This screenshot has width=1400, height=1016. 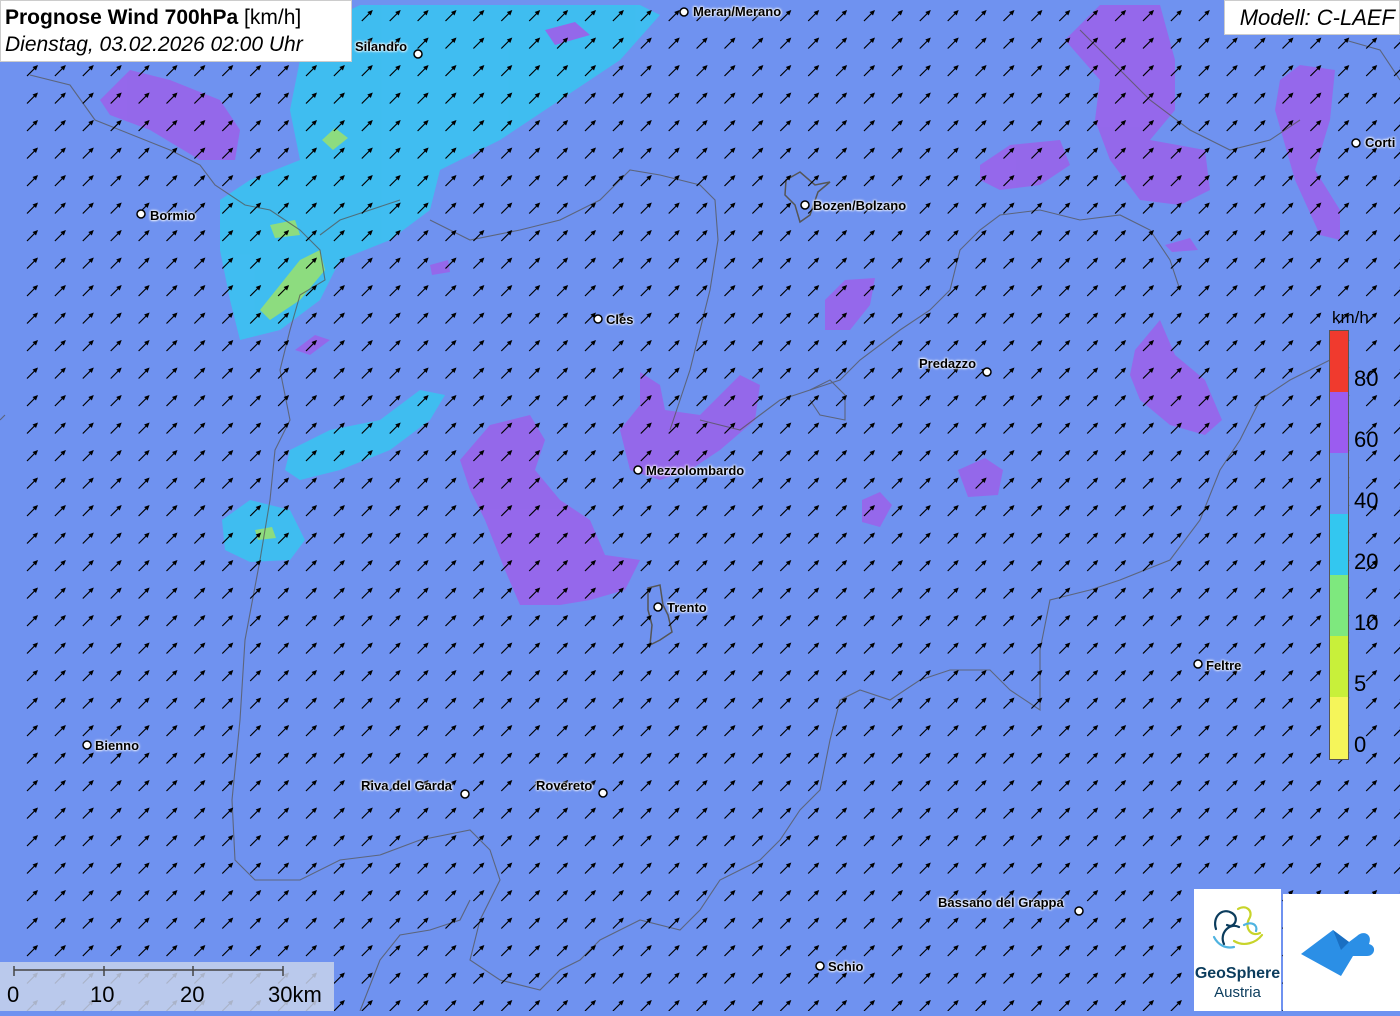 I want to click on legend-tick-5: 5, so click(x=1360, y=683).